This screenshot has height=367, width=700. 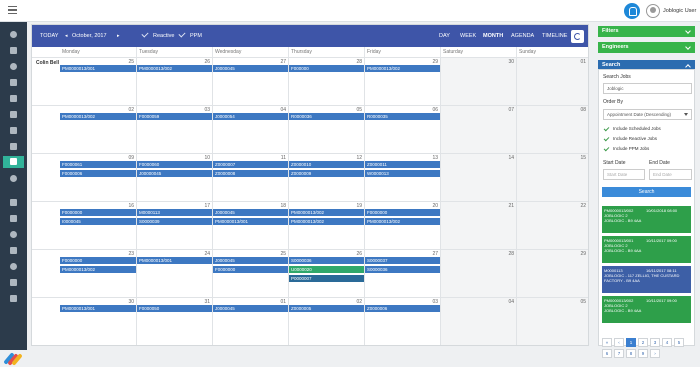 I want to click on calendar-event: Z0000011, so click(x=402, y=165).